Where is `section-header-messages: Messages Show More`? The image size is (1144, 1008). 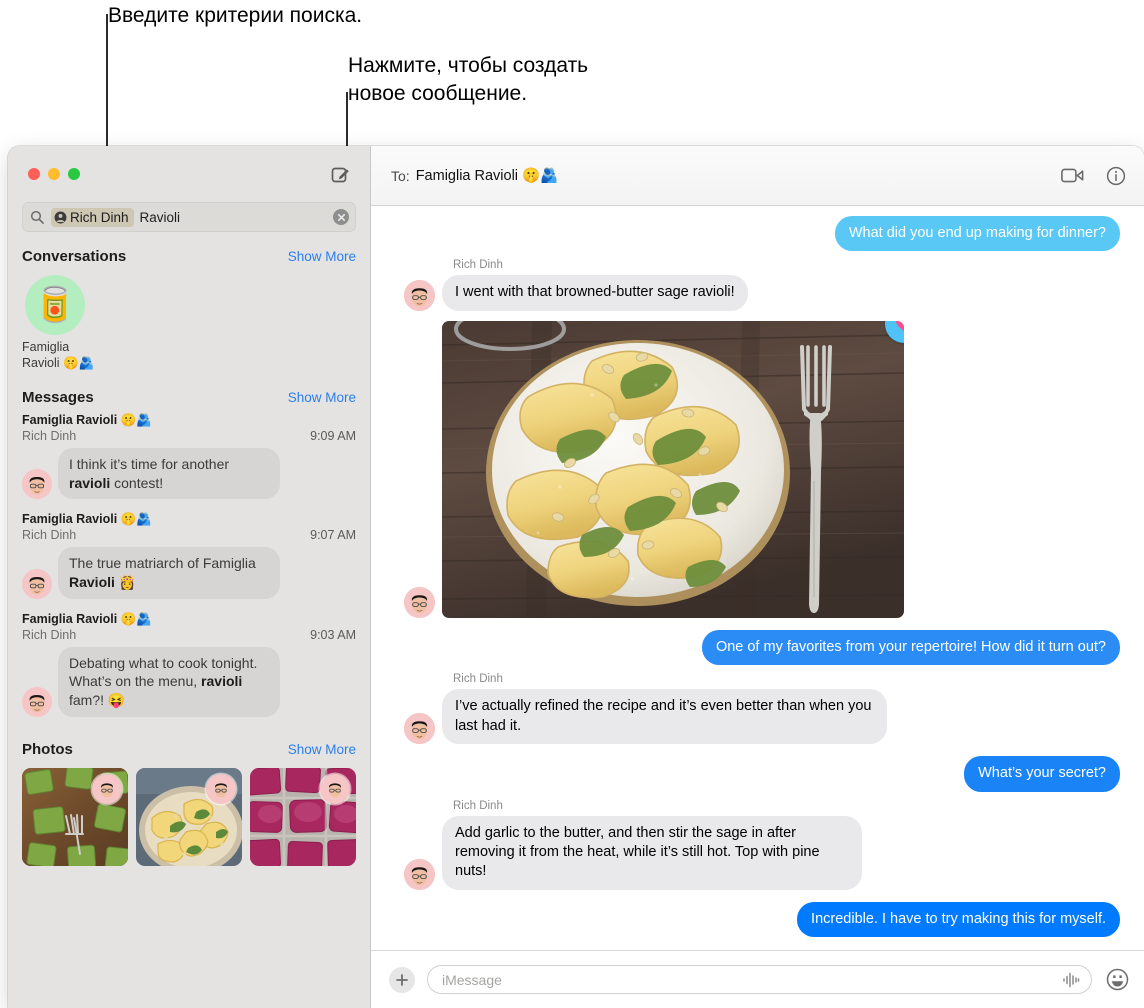
section-header-messages: Messages Show More is located at coordinates (189, 396).